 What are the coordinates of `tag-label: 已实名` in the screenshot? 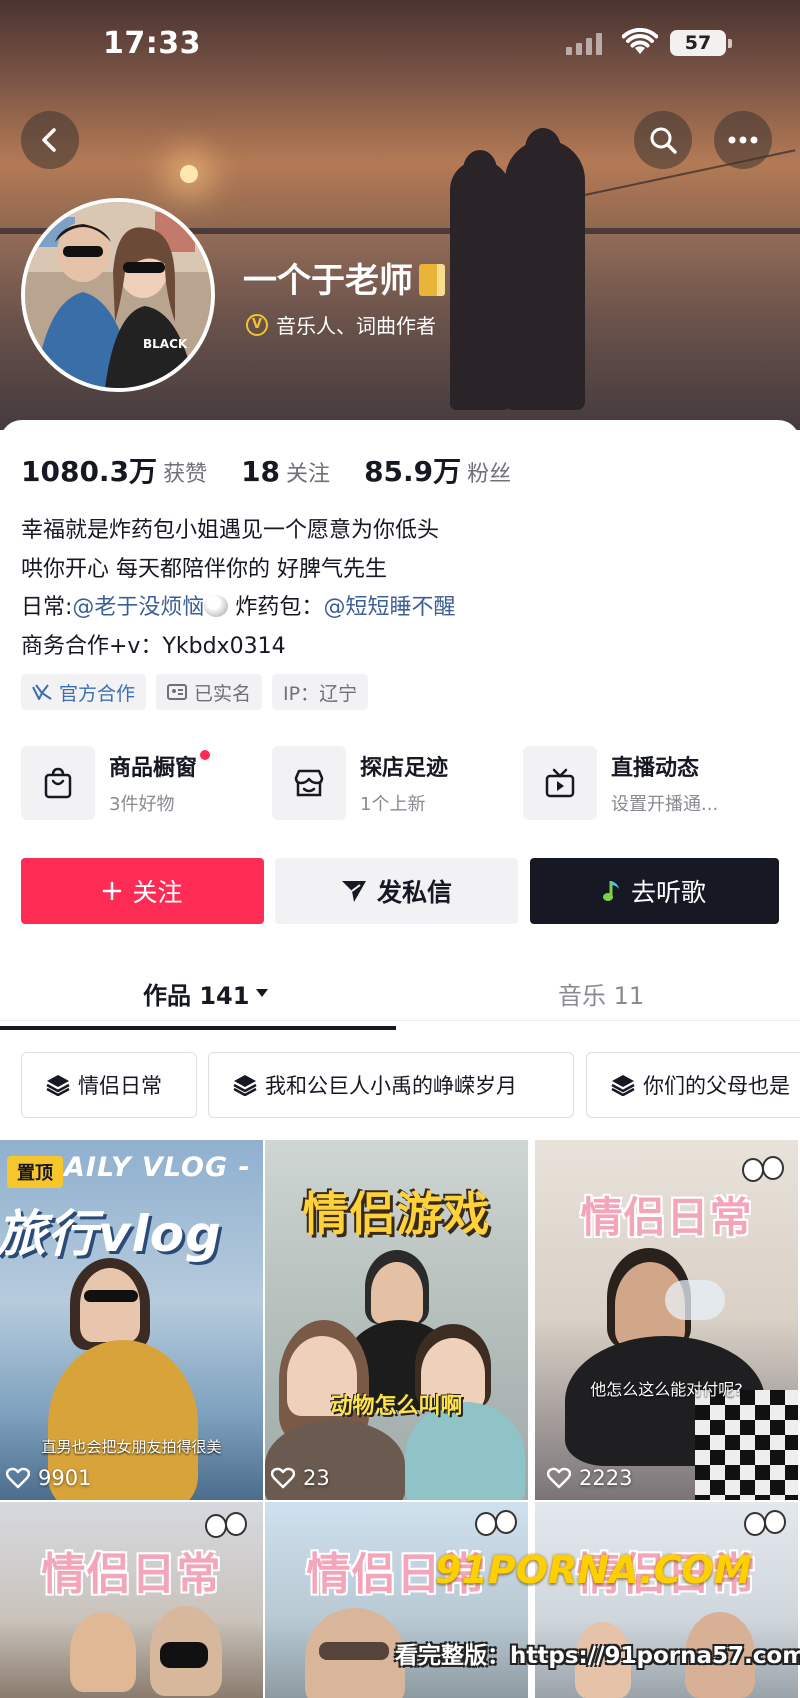 It's located at (223, 693).